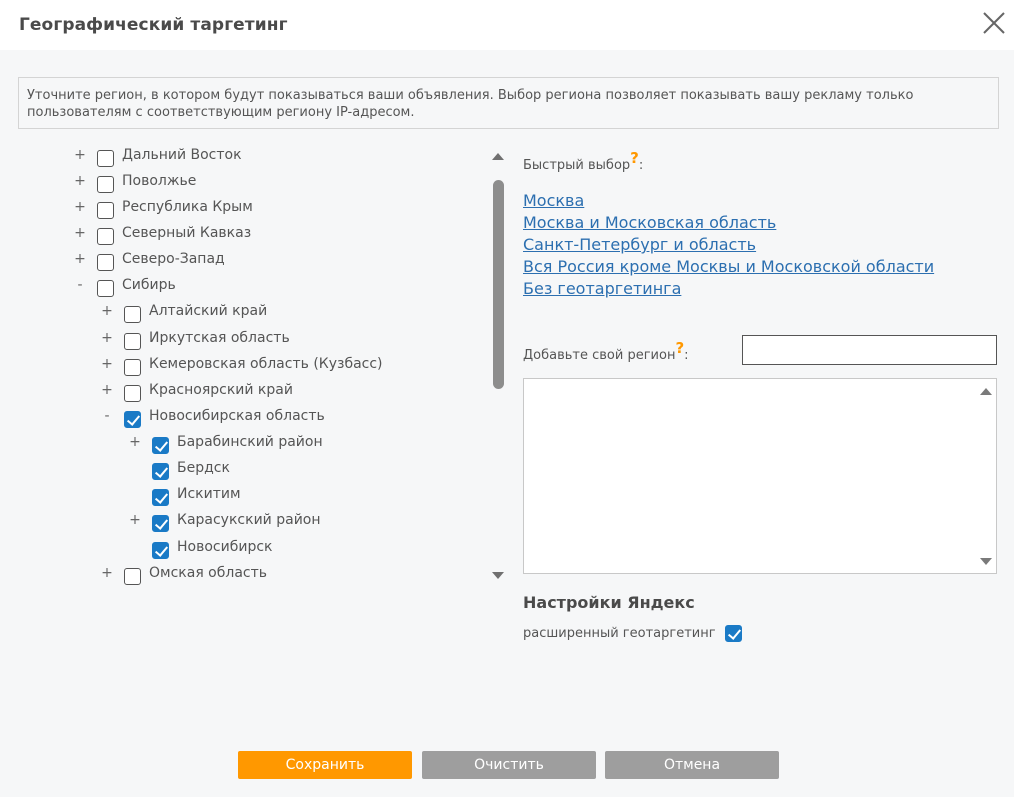  What do you see at coordinates (733, 633) in the screenshot?
I see `extended-geotargeting-checkbox` at bounding box center [733, 633].